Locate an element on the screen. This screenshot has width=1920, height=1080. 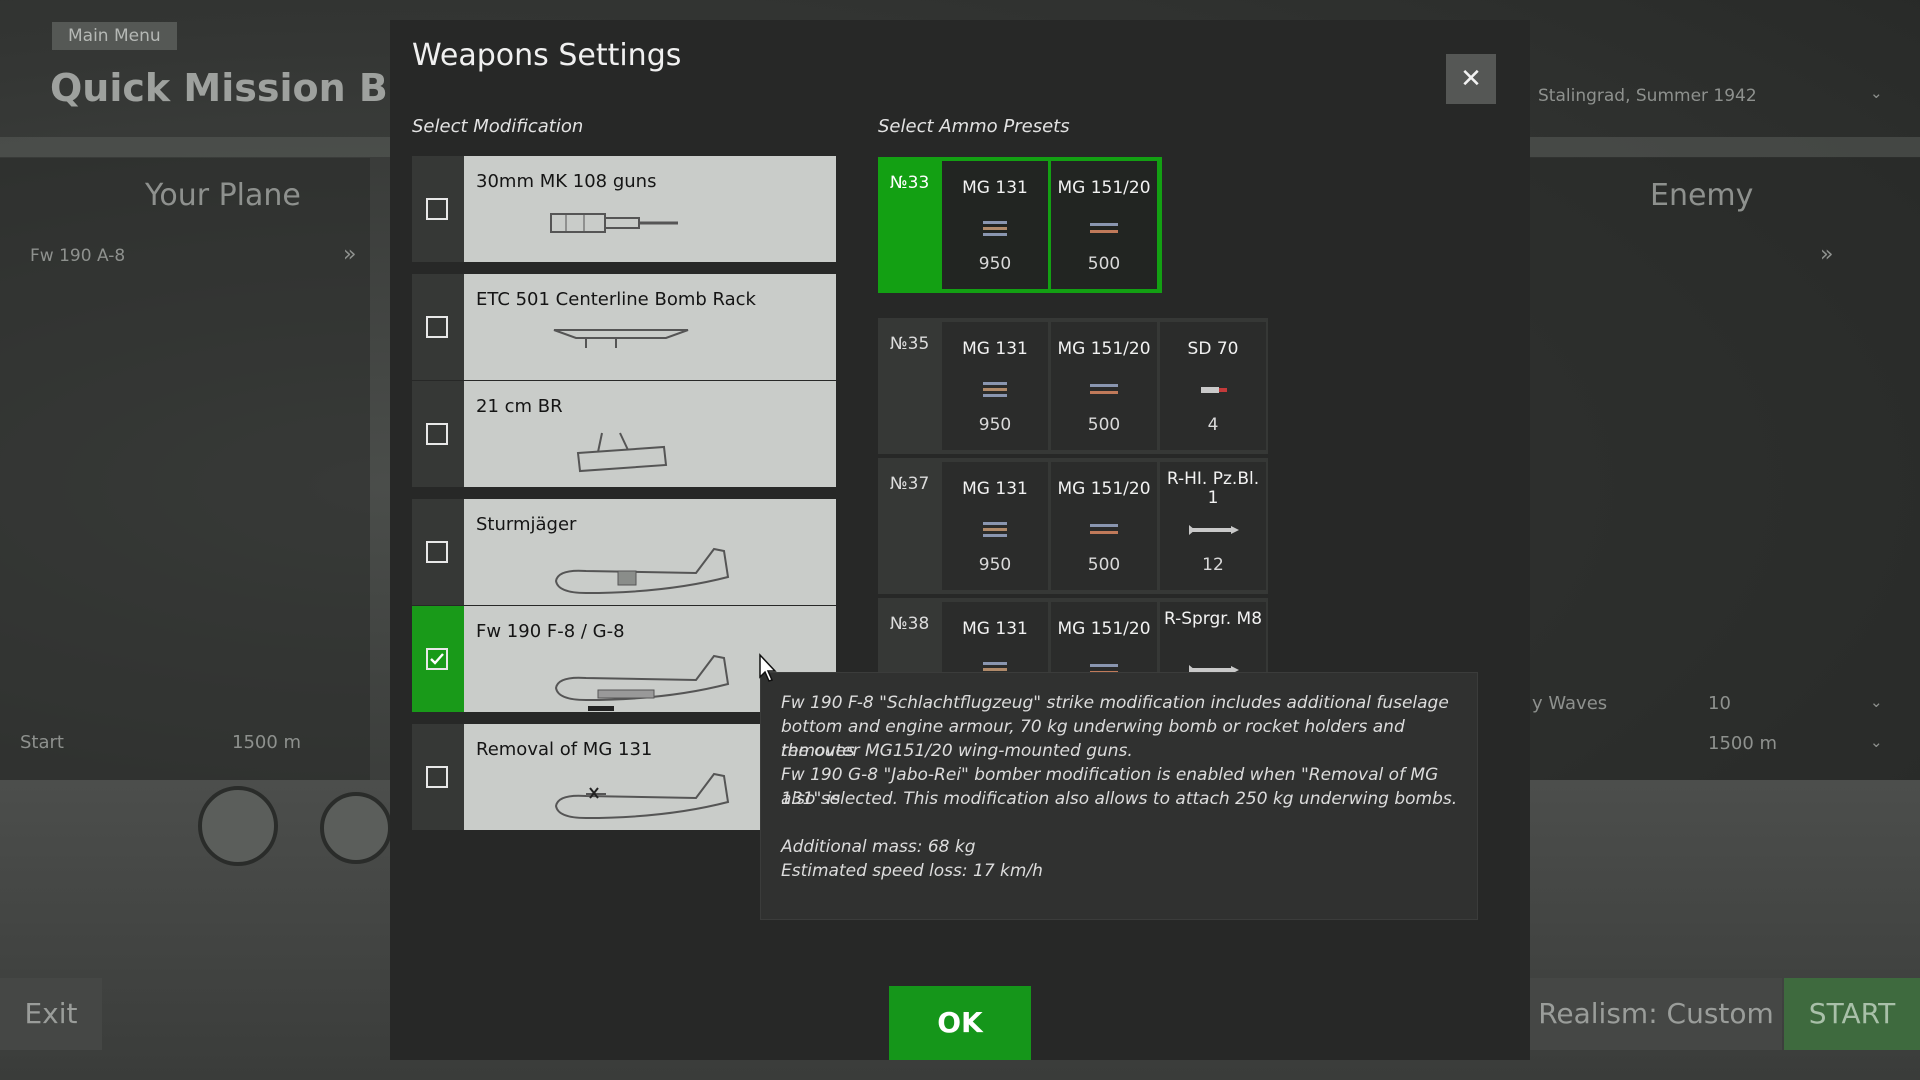
waves-label: y Waves is located at coordinates (1570, 703).